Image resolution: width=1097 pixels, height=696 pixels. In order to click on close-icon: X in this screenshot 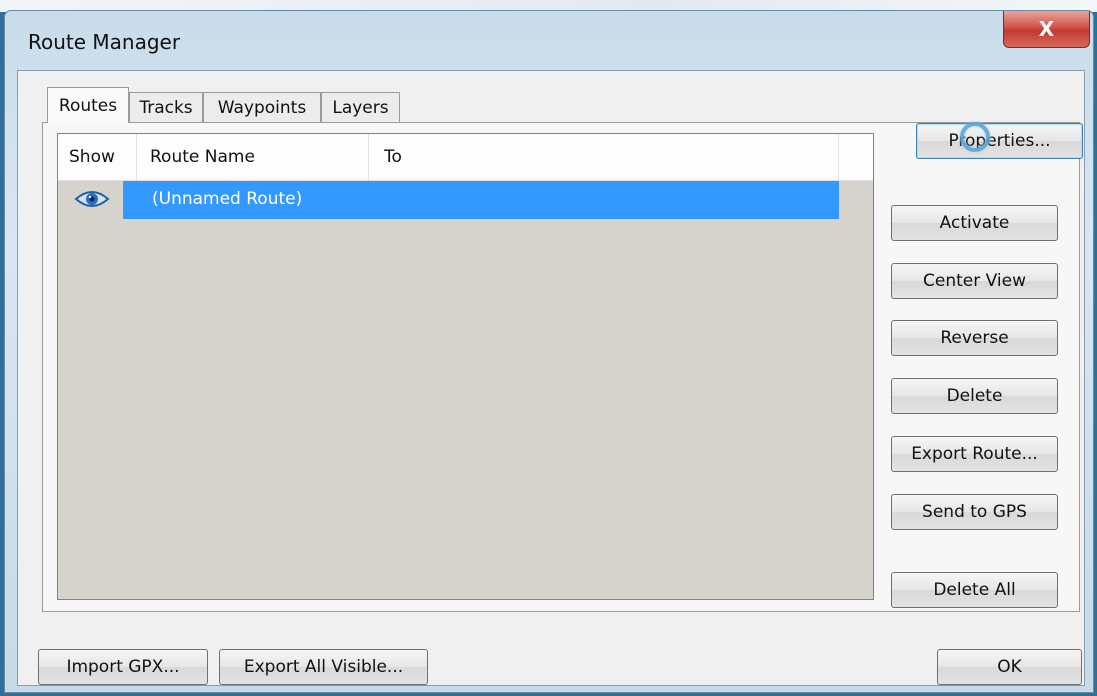, I will do `click(1046, 29)`.